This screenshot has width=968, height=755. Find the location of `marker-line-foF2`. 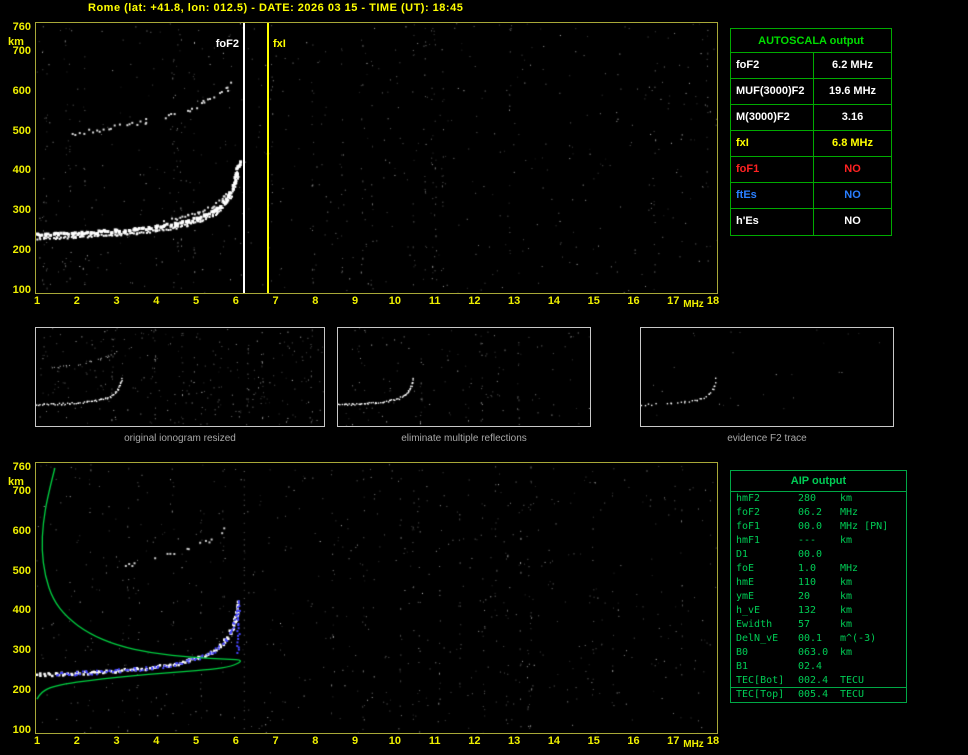

marker-line-foF2 is located at coordinates (244, 158).